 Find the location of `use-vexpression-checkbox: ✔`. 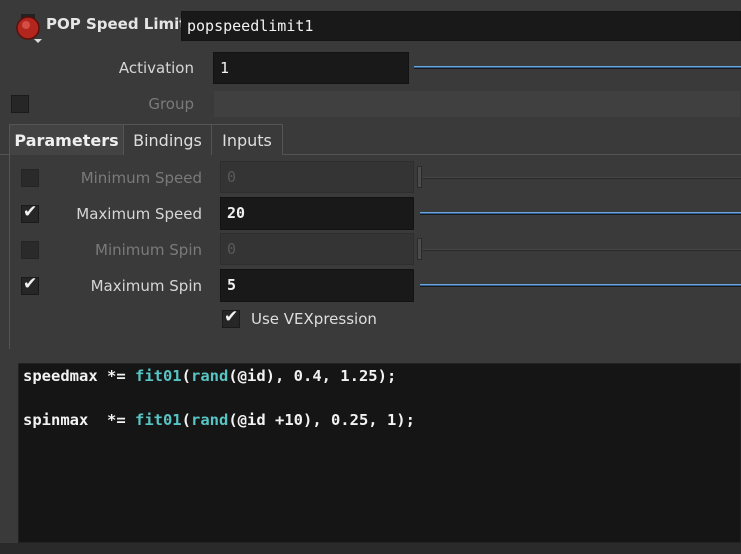

use-vexpression-checkbox: ✔ is located at coordinates (231, 317).